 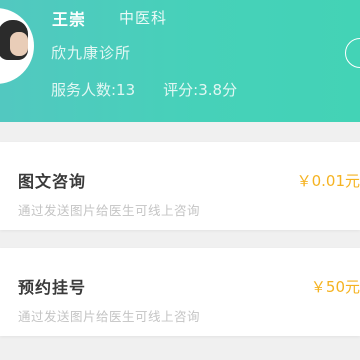 I want to click on service-count: 服务人数:13, so click(x=93, y=90).